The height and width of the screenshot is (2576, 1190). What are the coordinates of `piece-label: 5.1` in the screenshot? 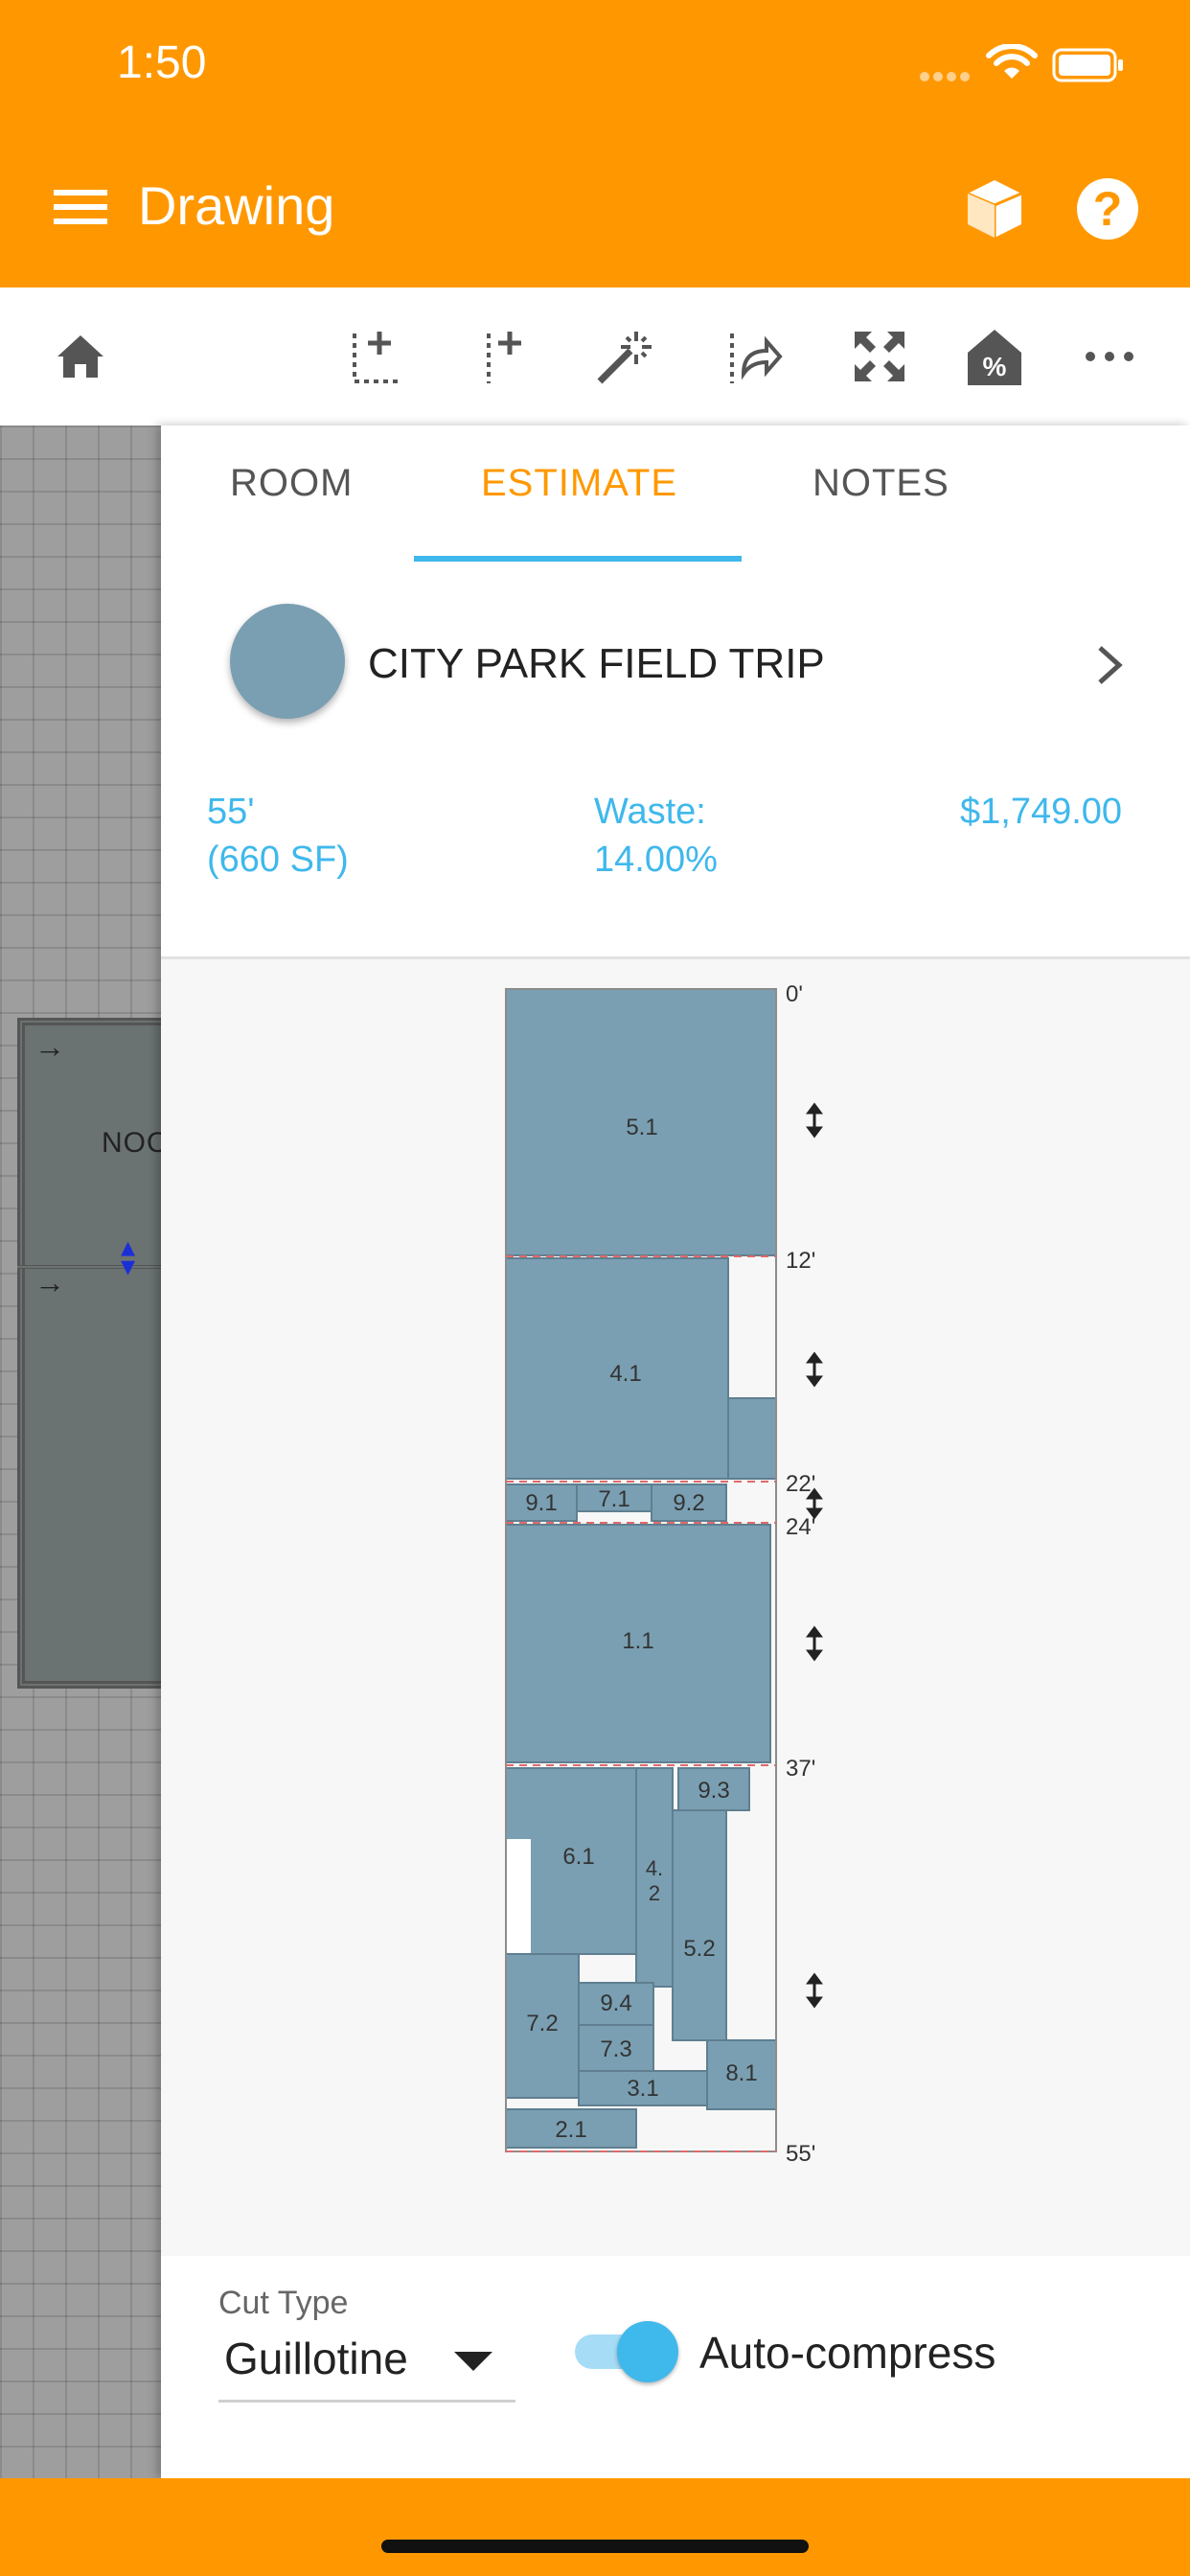 It's located at (641, 1127).